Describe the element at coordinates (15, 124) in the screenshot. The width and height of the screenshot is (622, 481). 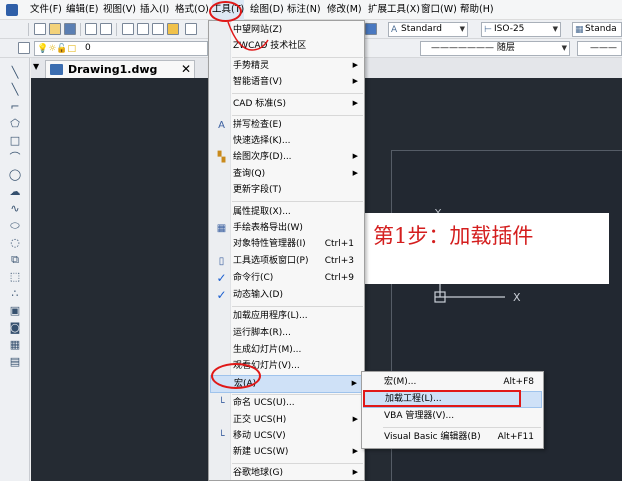
I see `polygon-tool-icon: ⬠` at that location.